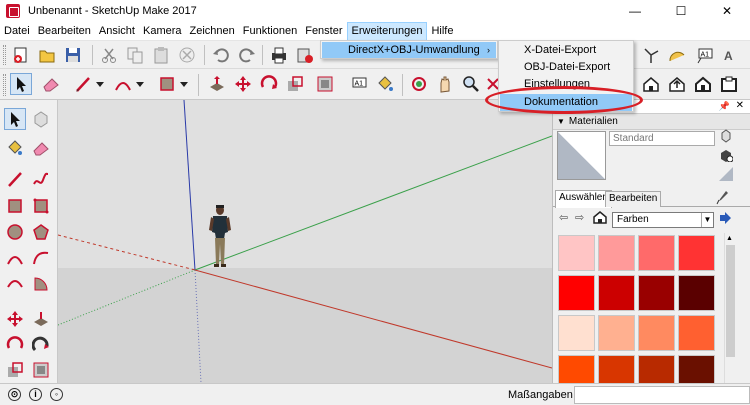  Describe the element at coordinates (41, 284) in the screenshot. I see `pie-tool-icon` at that location.